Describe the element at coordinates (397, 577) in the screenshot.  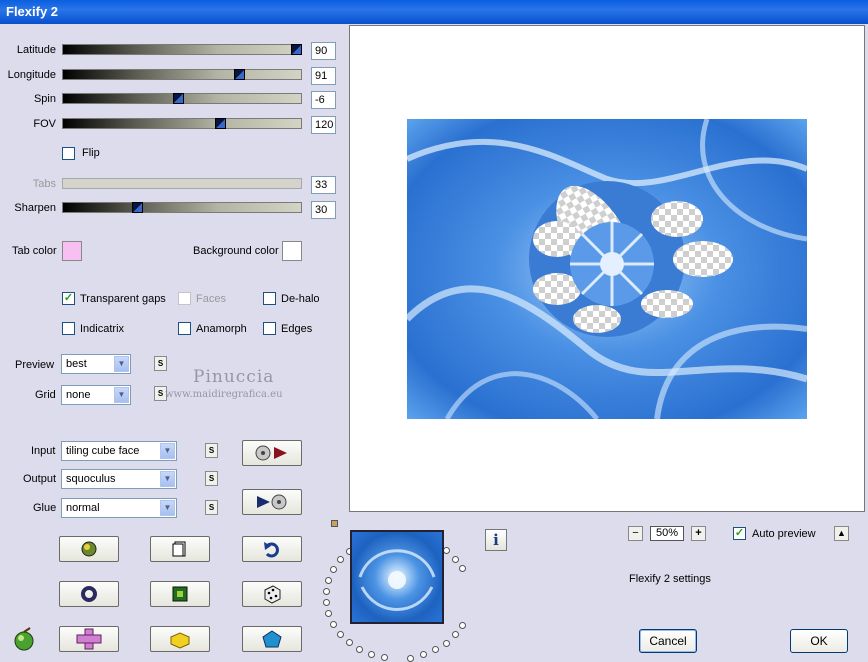
I see `navigator-thumbnail` at that location.